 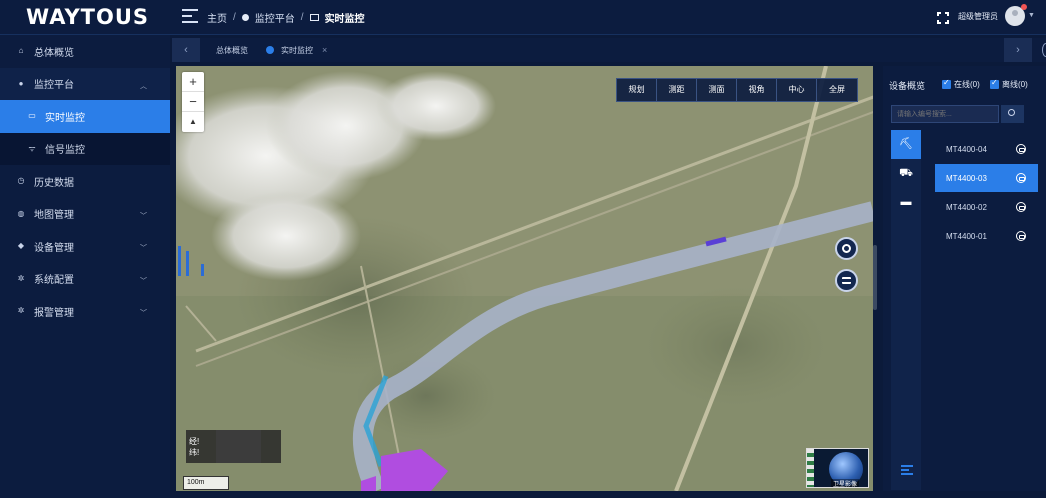 I want to click on sidebar-item-realtime-monitor: ▭ 实时监控, so click(x=85, y=116).